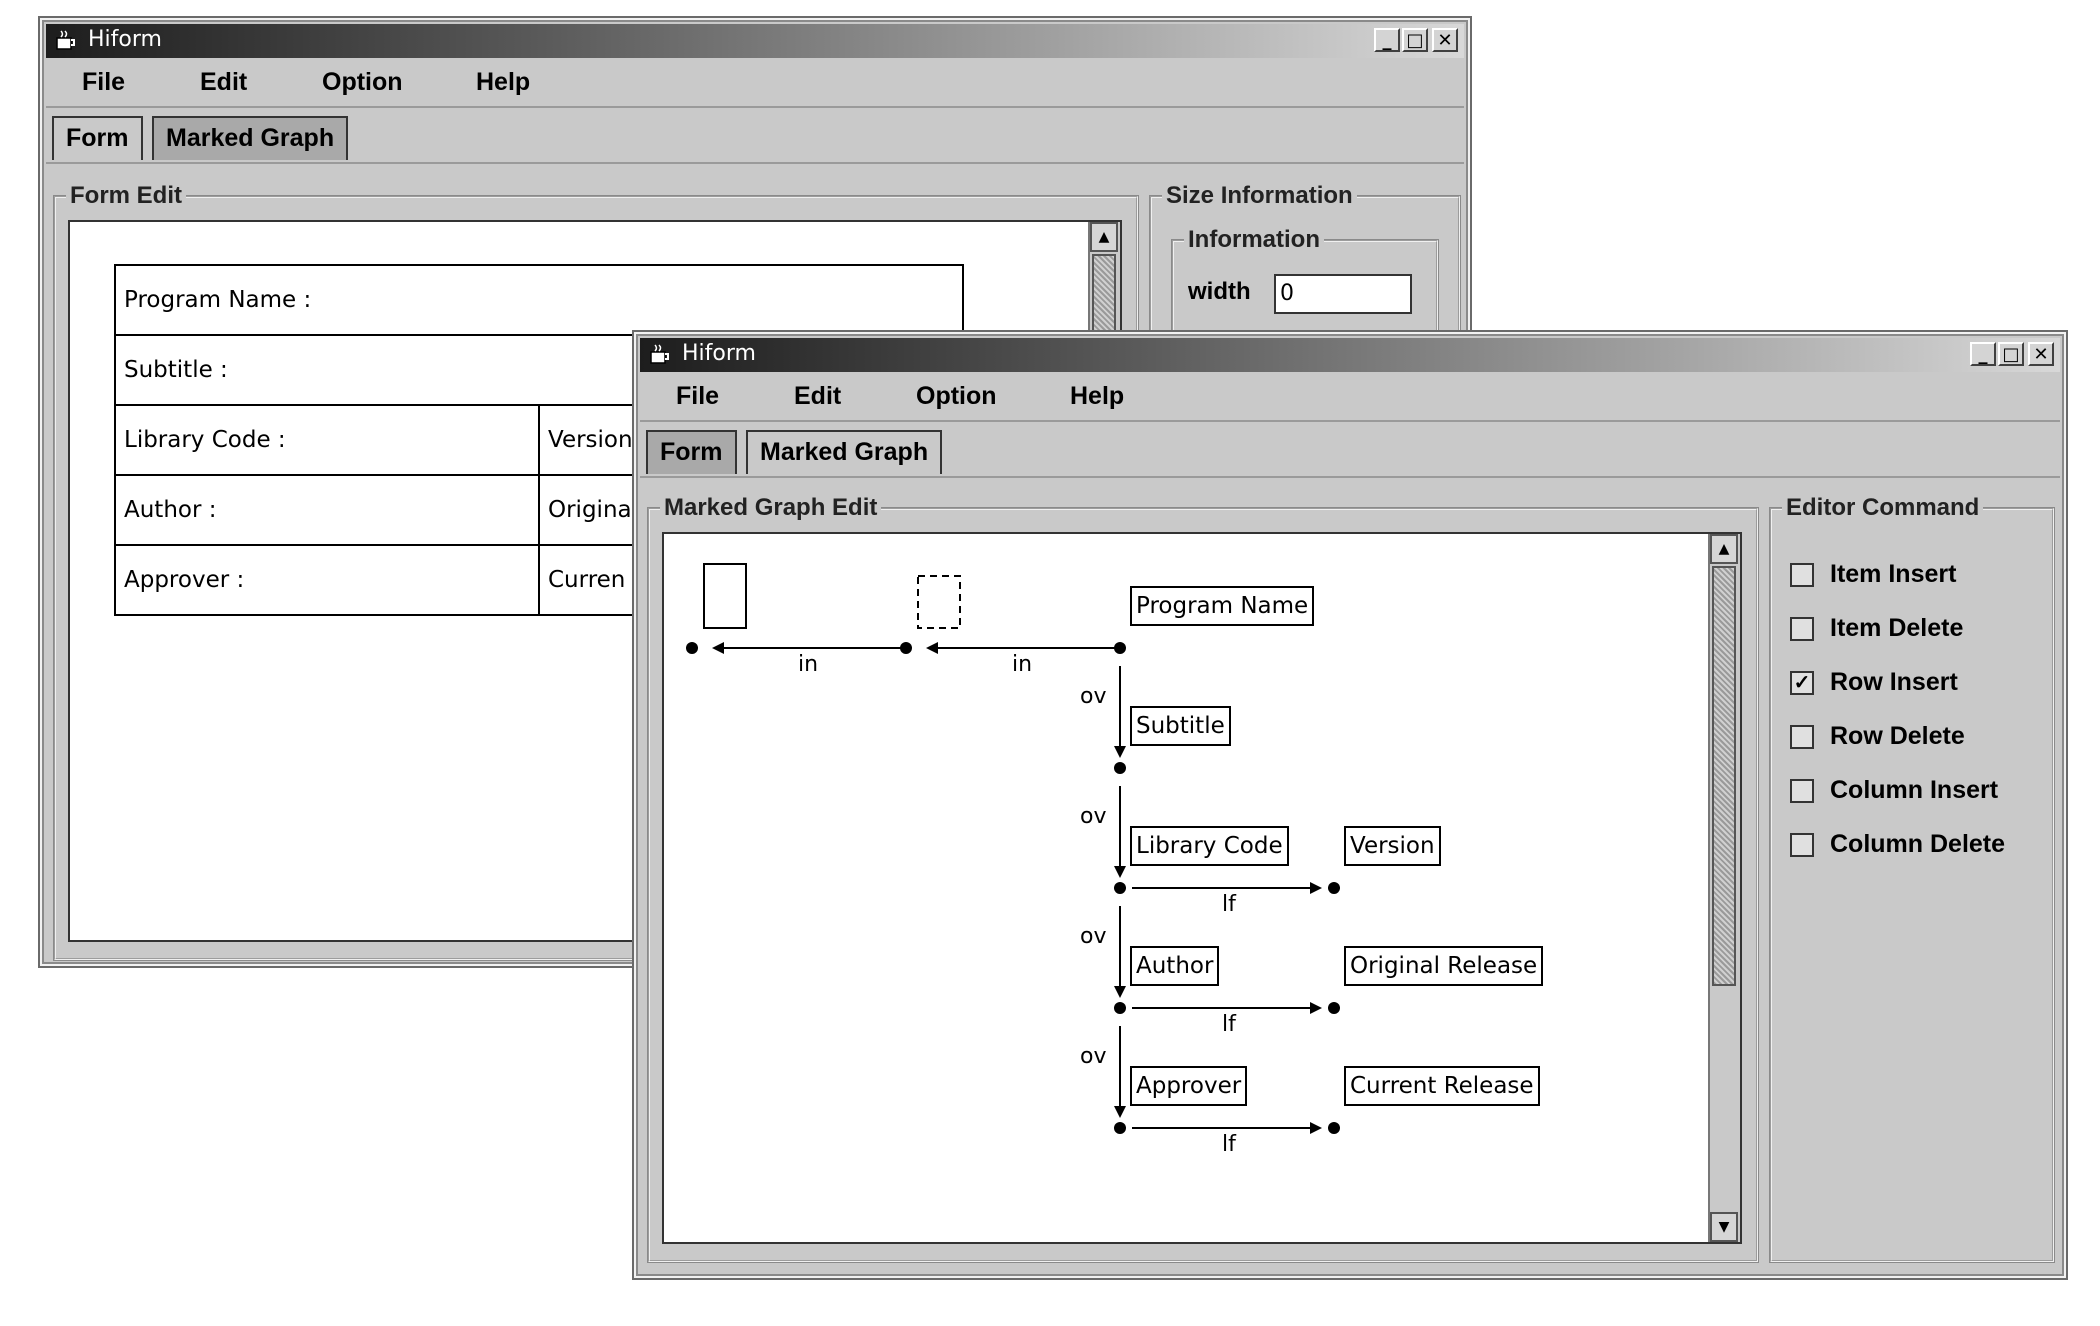 This screenshot has height=1326, width=2100. Describe the element at coordinates (1442, 1086) in the screenshot. I see `node-current-release: Current Release` at that location.